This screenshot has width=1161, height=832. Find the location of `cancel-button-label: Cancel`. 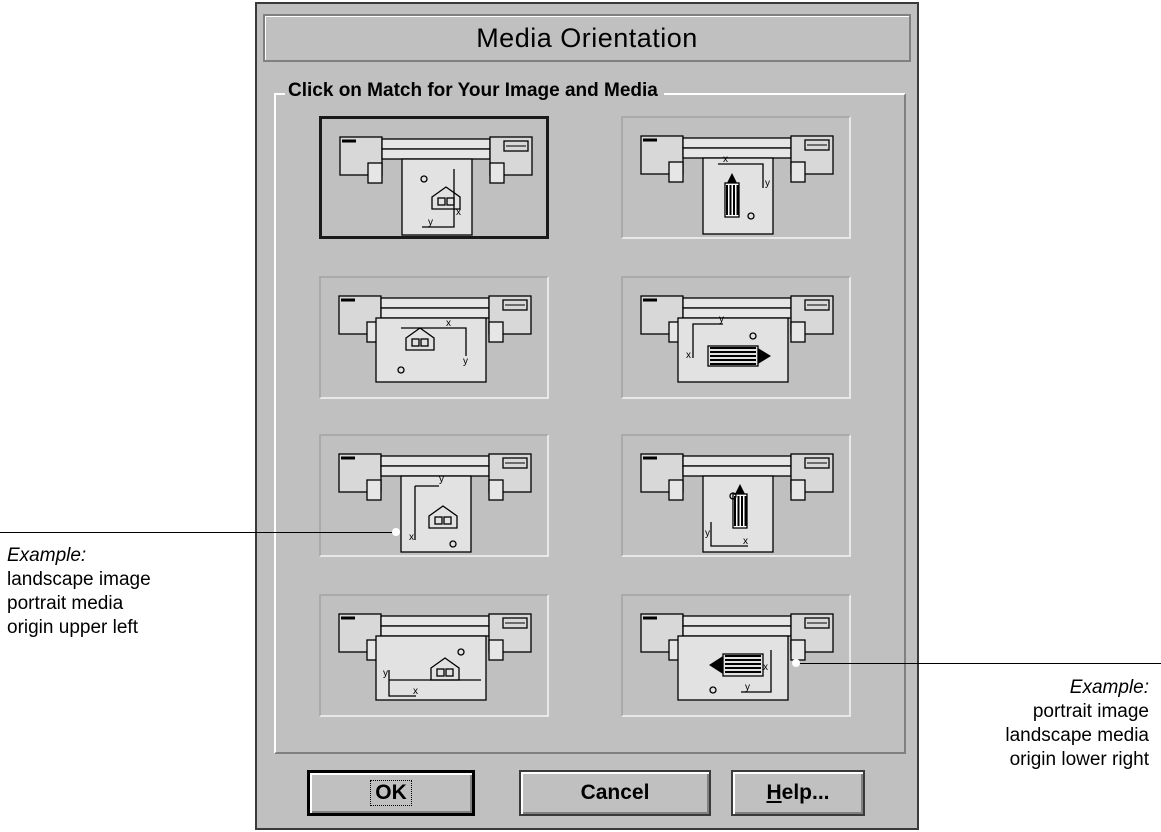

cancel-button-label: Cancel is located at coordinates (615, 792).